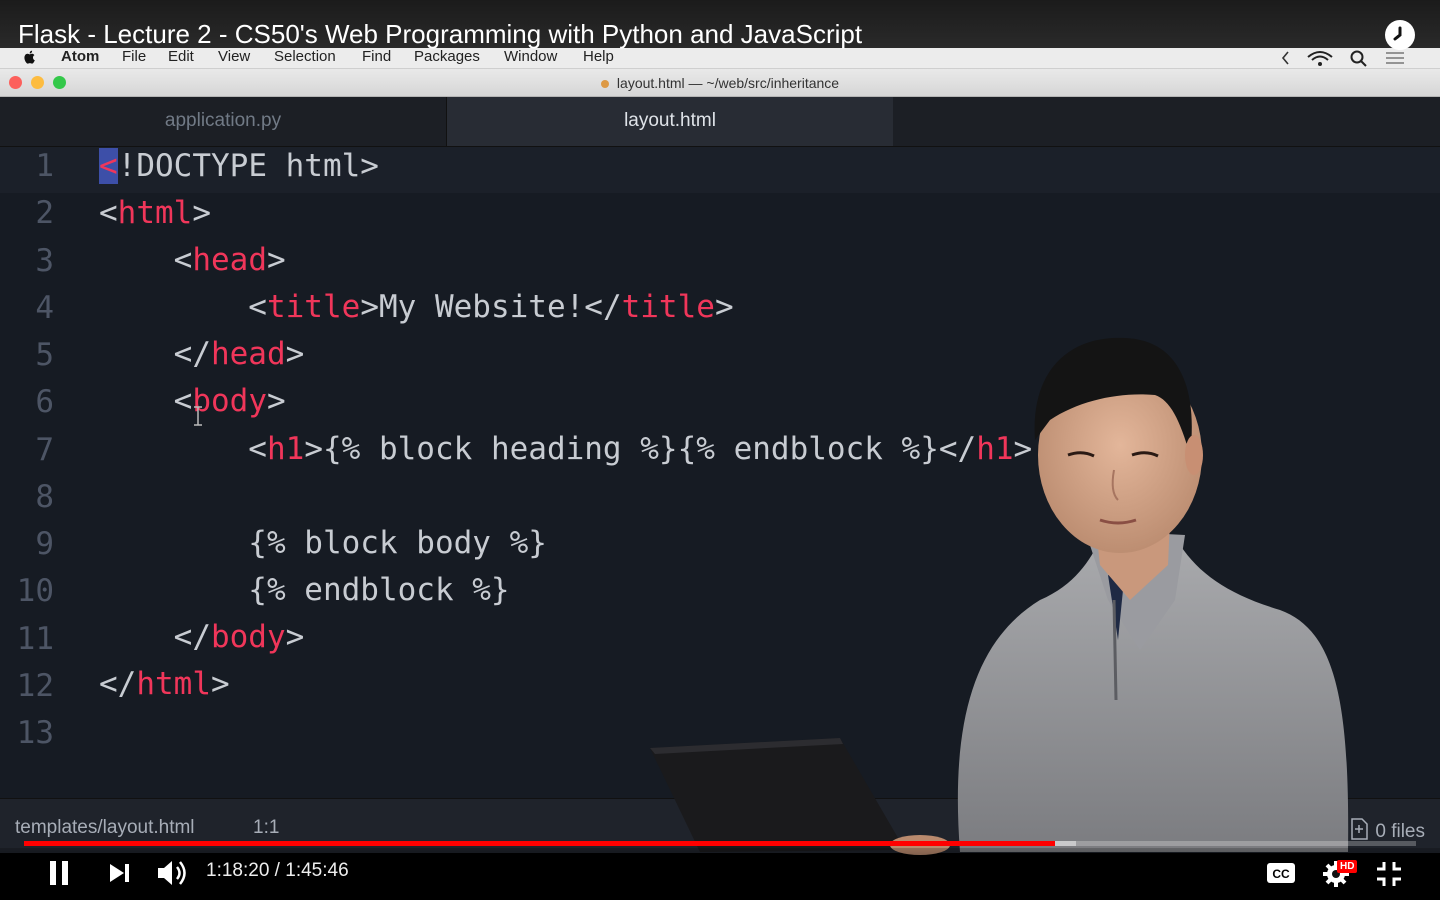 The height and width of the screenshot is (900, 1440). What do you see at coordinates (416, 307) in the screenshot?
I see `code-line-4: <title>My Website!</title>` at bounding box center [416, 307].